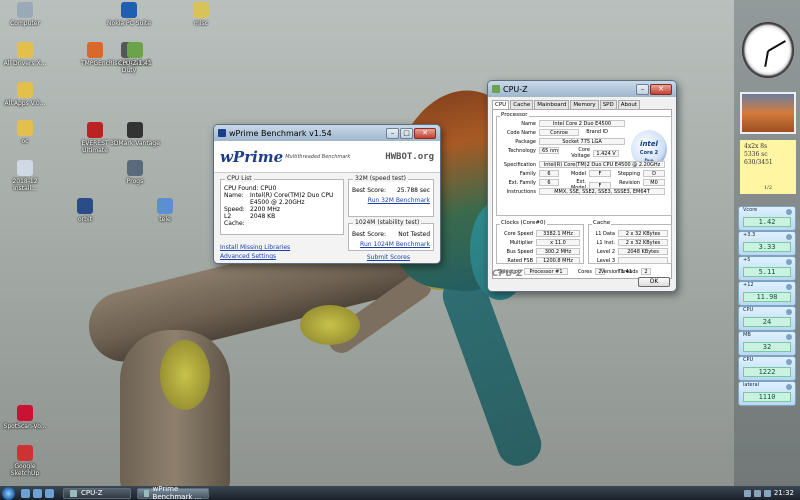  I want to click on sensor-gadget-4: CPU 24, so click(767, 318).